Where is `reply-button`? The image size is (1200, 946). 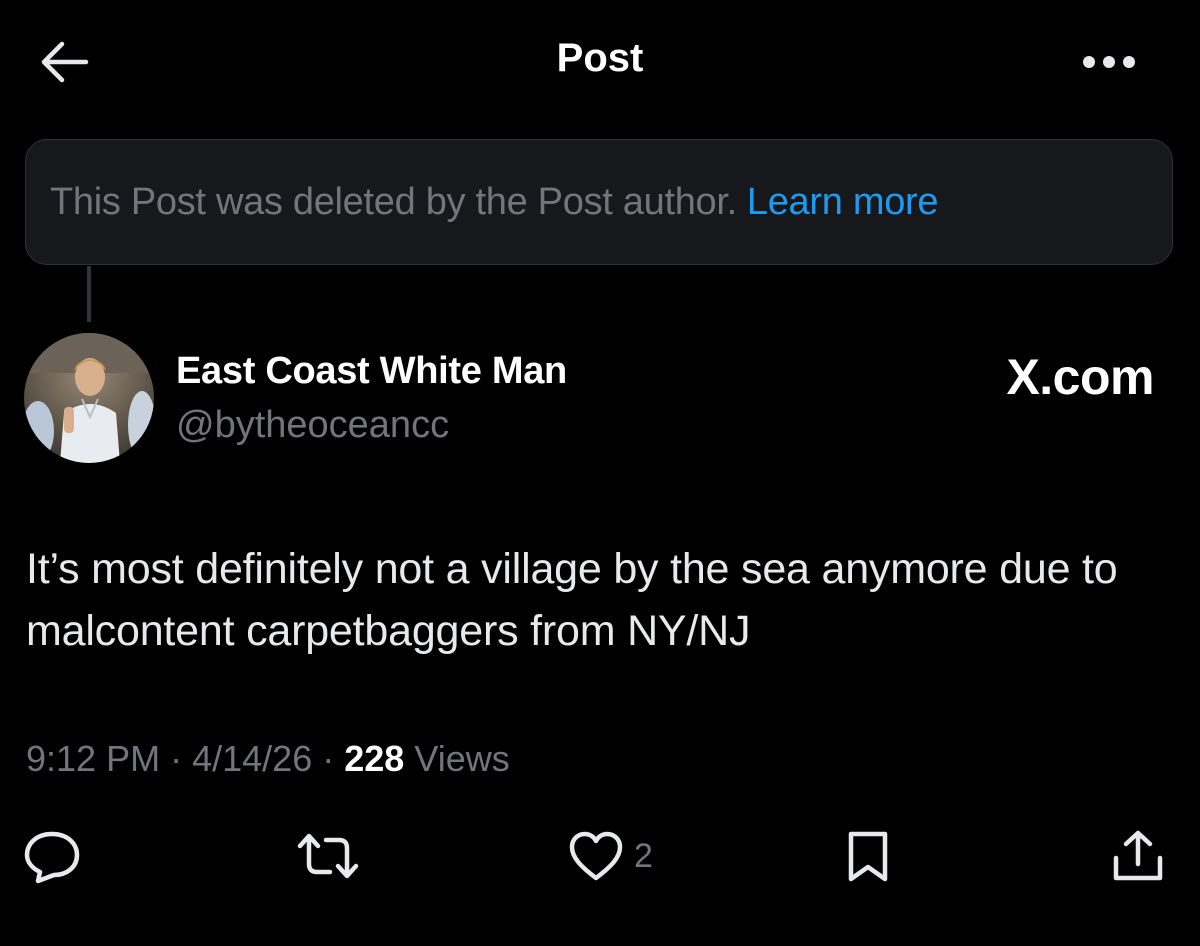 reply-button is located at coordinates (52, 856).